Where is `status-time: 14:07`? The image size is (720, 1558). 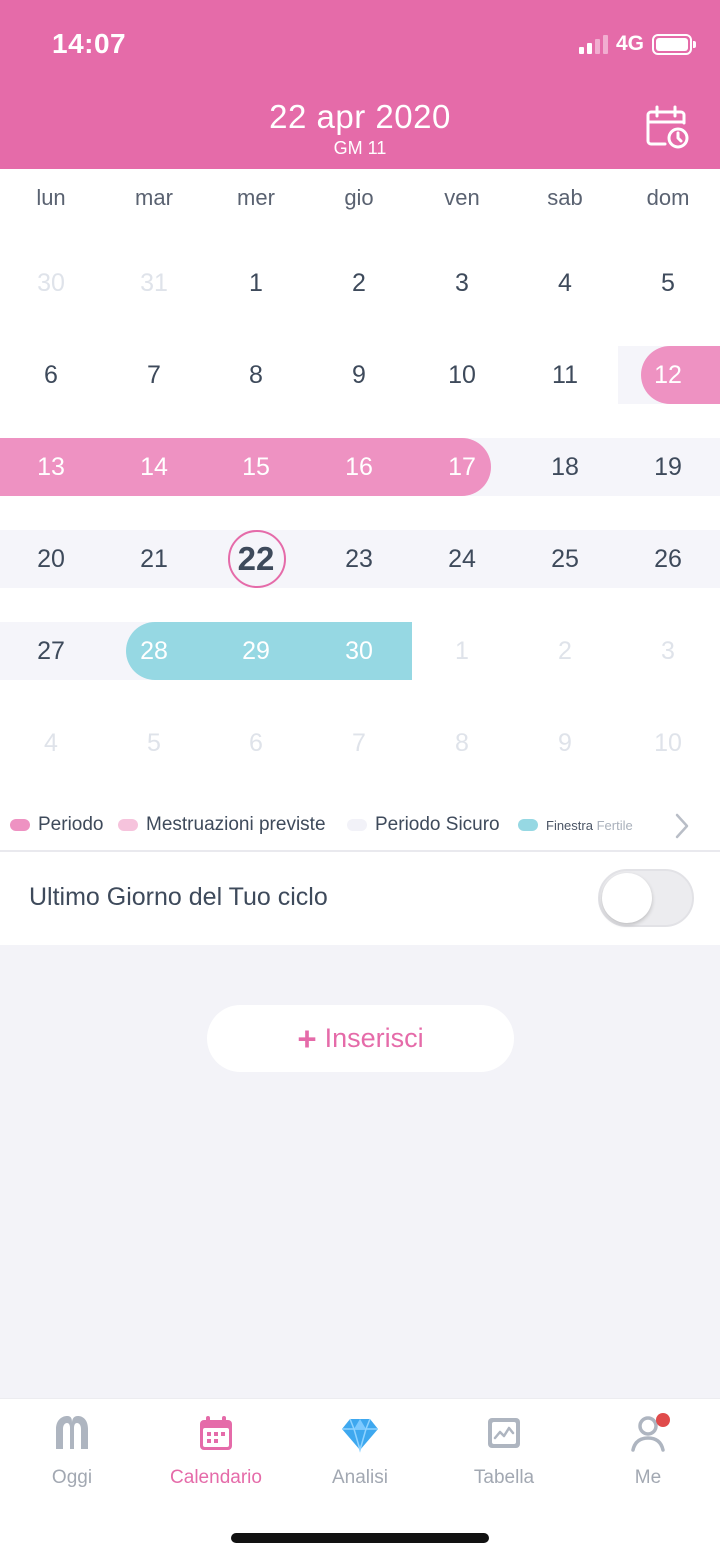 status-time: 14:07 is located at coordinates (89, 43).